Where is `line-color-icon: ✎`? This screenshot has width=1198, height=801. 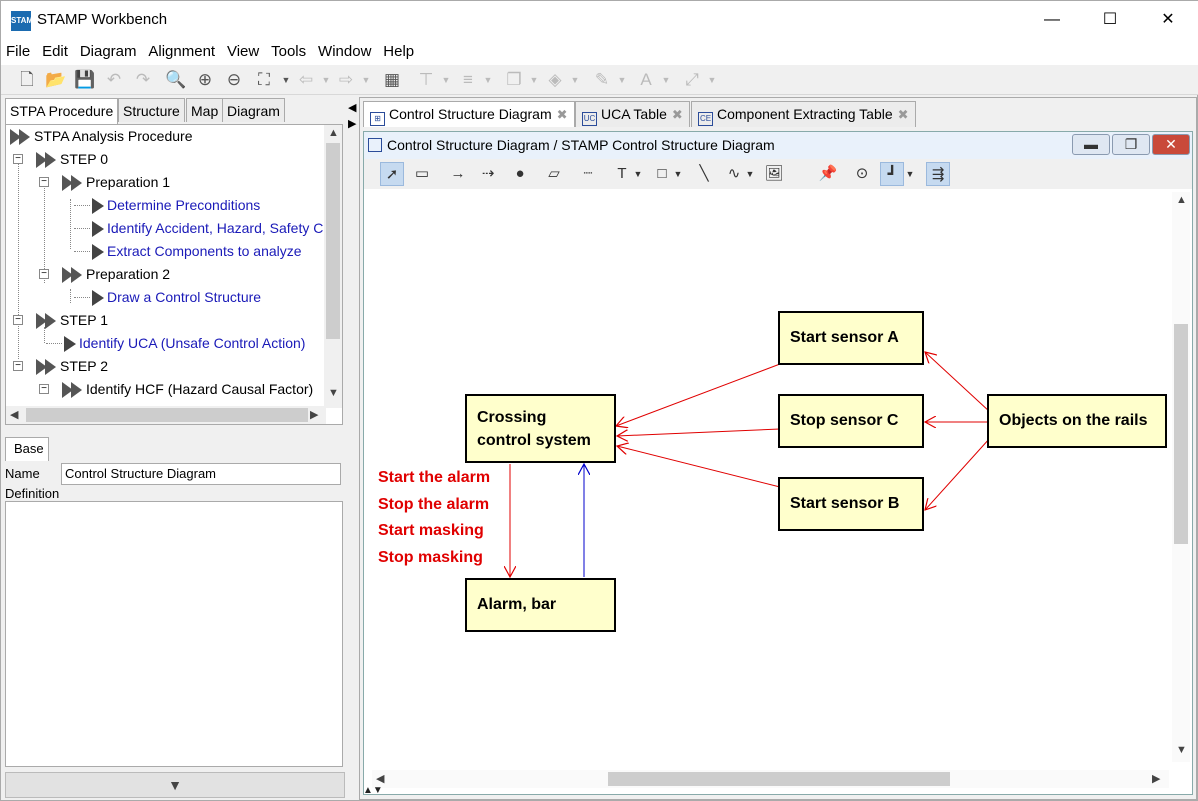
line-color-icon: ✎ is located at coordinates (602, 80).